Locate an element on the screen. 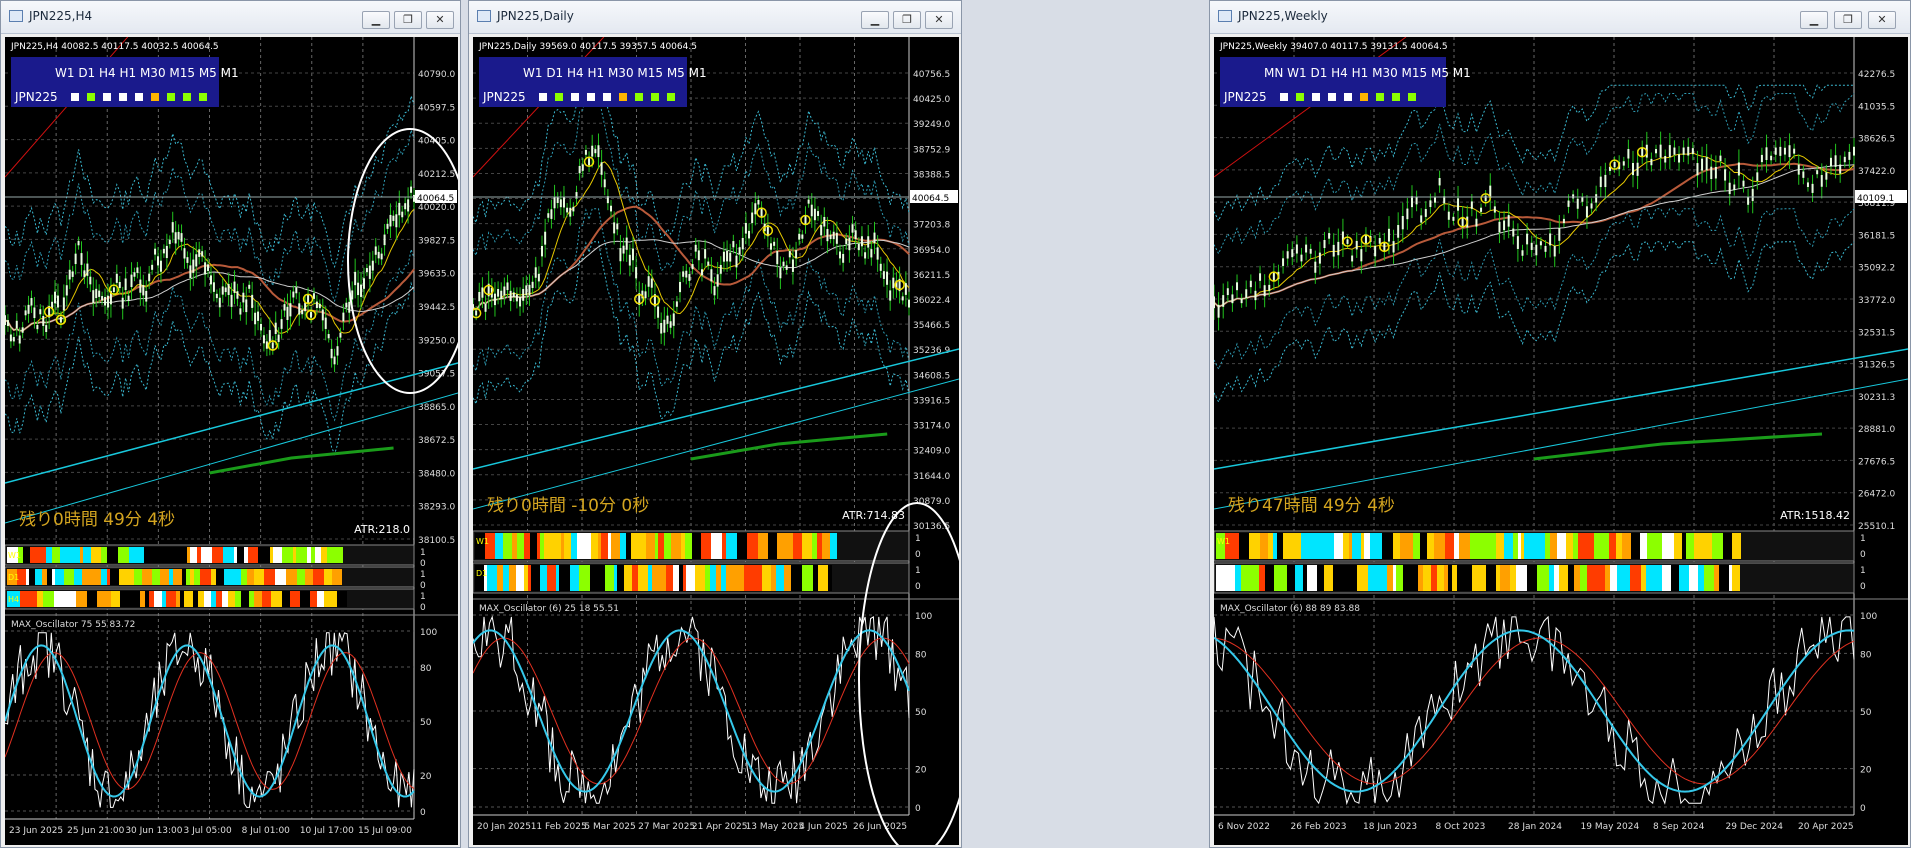 The image size is (1911, 848). close-icon: ✕ is located at coordinates (1882, 19).